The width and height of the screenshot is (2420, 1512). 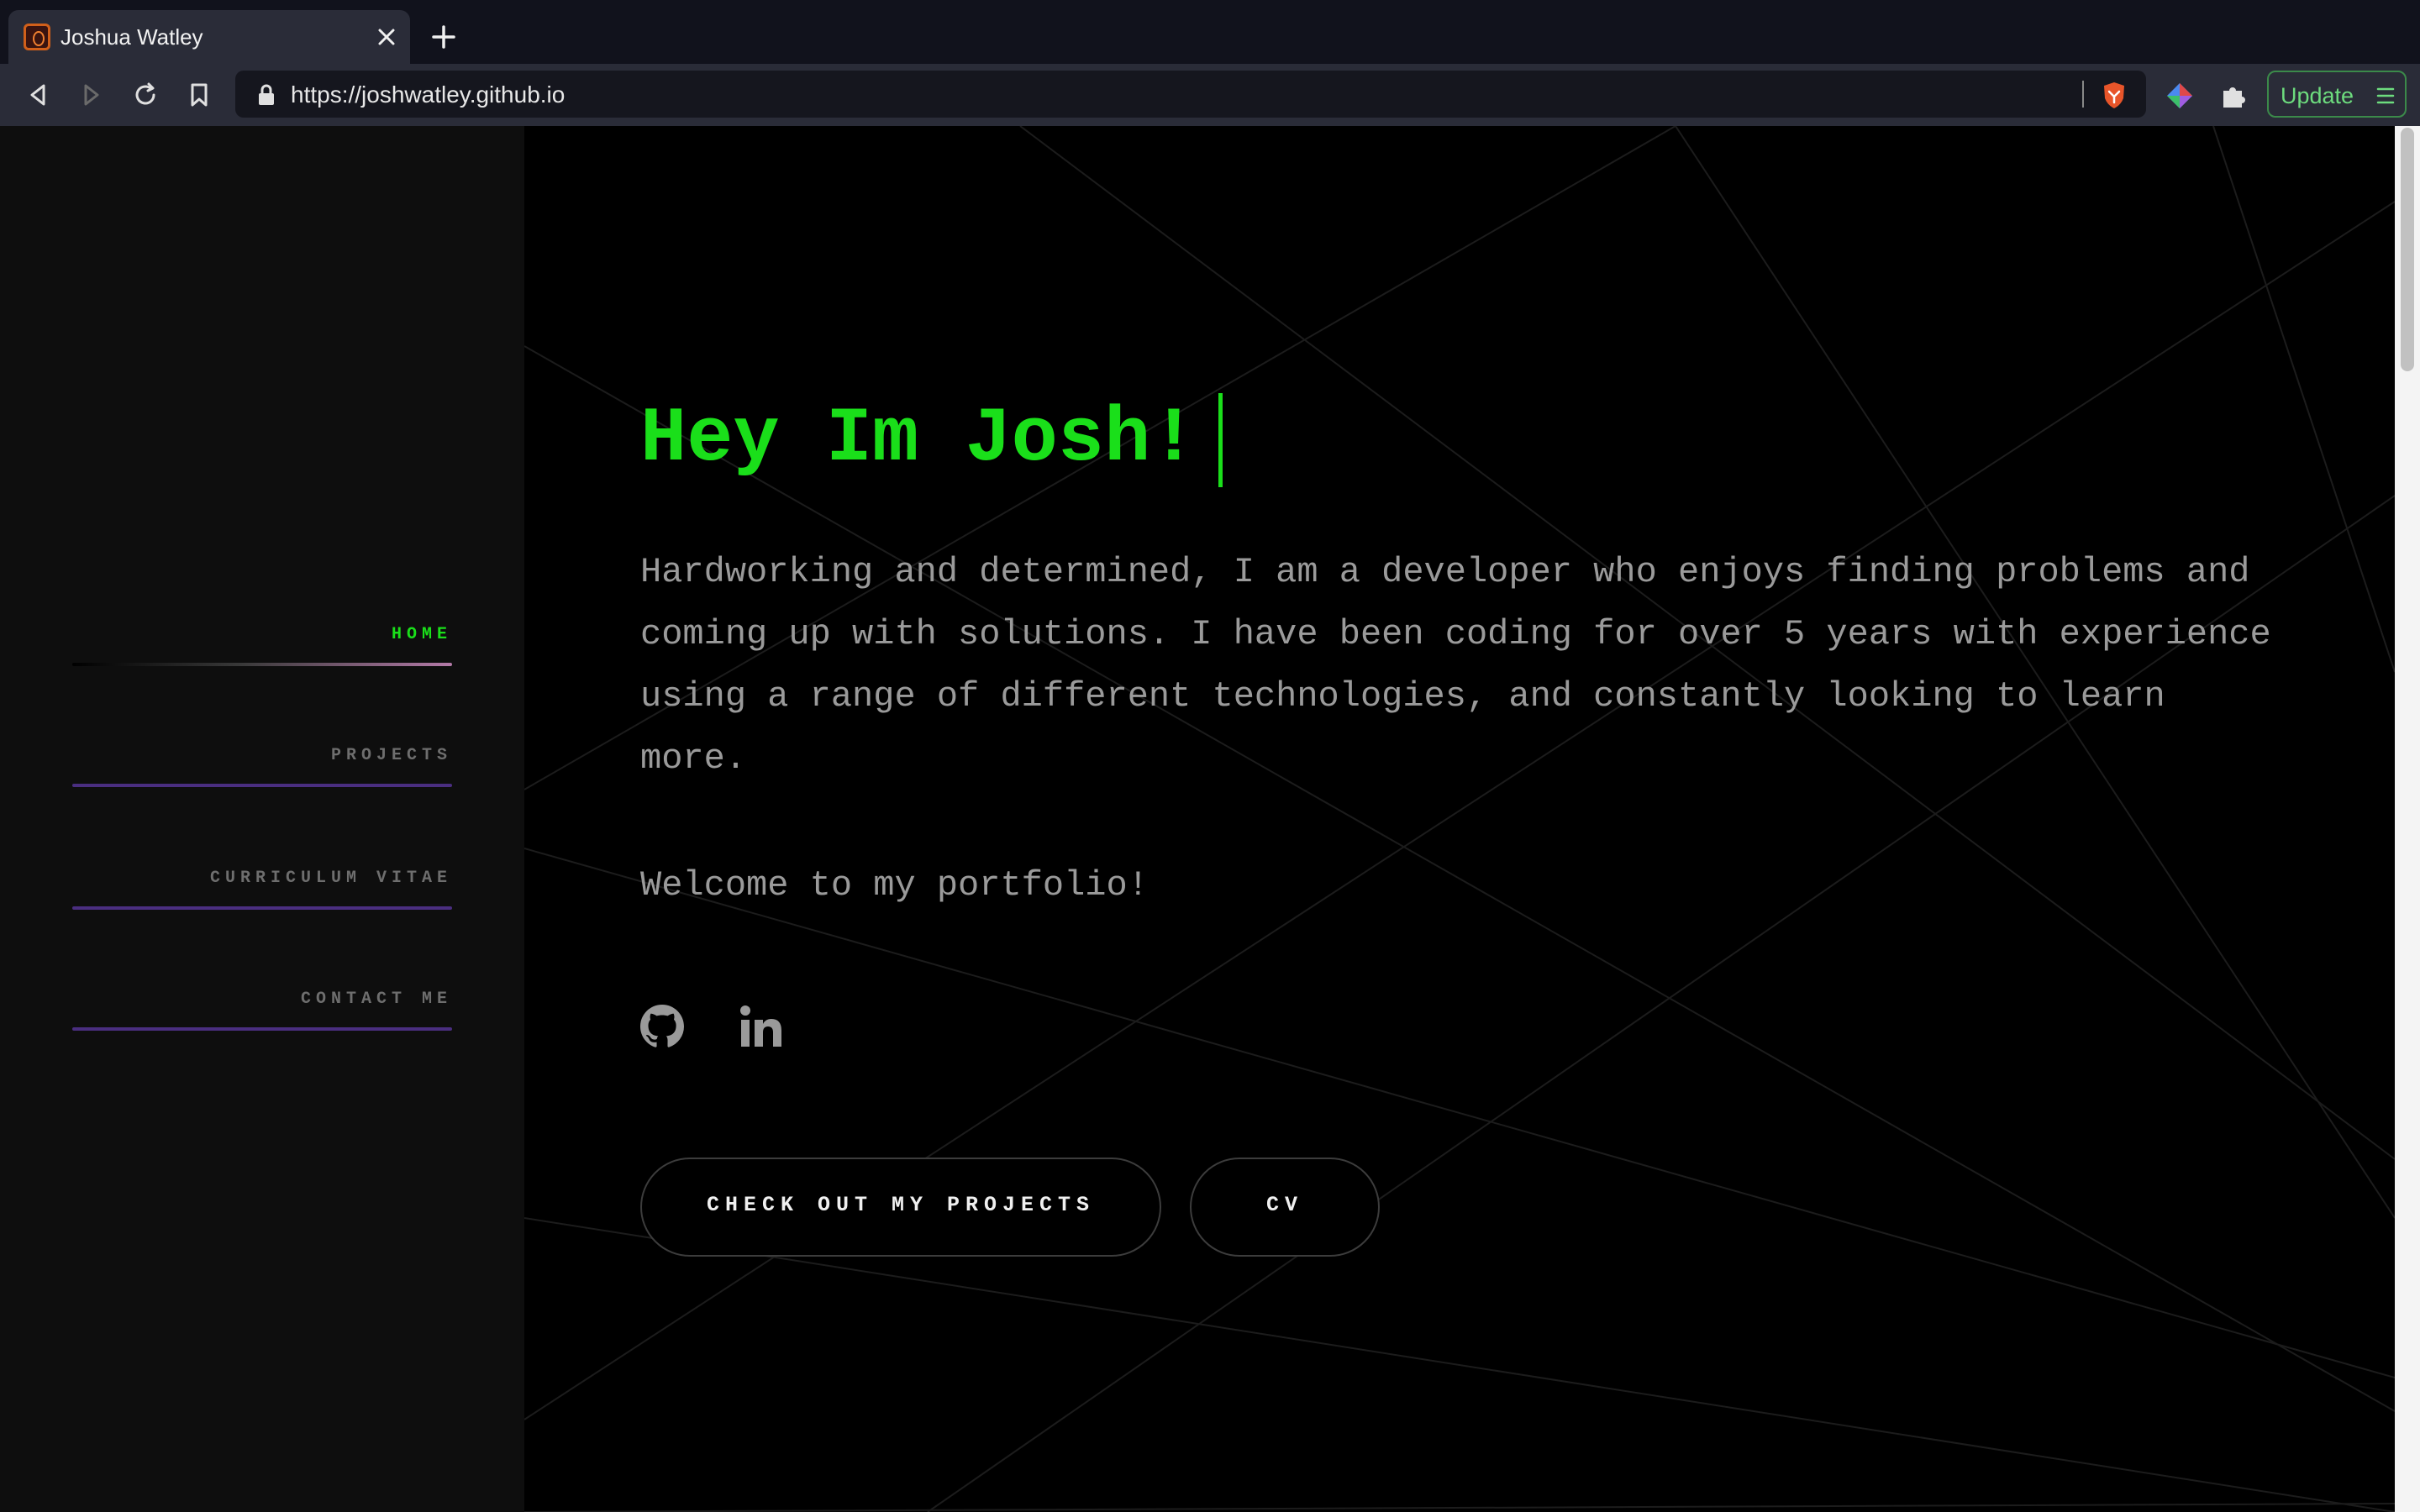 What do you see at coordinates (92, 95) in the screenshot?
I see `forward-icon` at bounding box center [92, 95].